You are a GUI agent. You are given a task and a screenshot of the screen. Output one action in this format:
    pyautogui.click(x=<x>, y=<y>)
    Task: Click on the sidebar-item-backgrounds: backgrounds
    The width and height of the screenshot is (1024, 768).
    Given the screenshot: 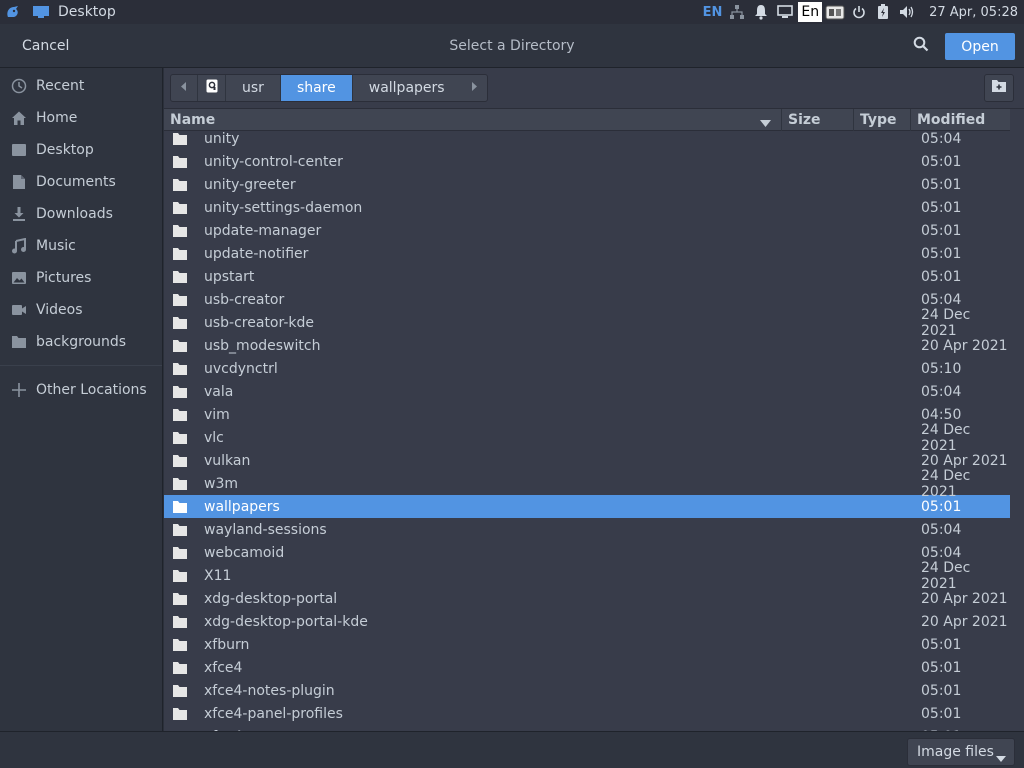 What is the action you would take?
    pyautogui.click(x=81, y=342)
    